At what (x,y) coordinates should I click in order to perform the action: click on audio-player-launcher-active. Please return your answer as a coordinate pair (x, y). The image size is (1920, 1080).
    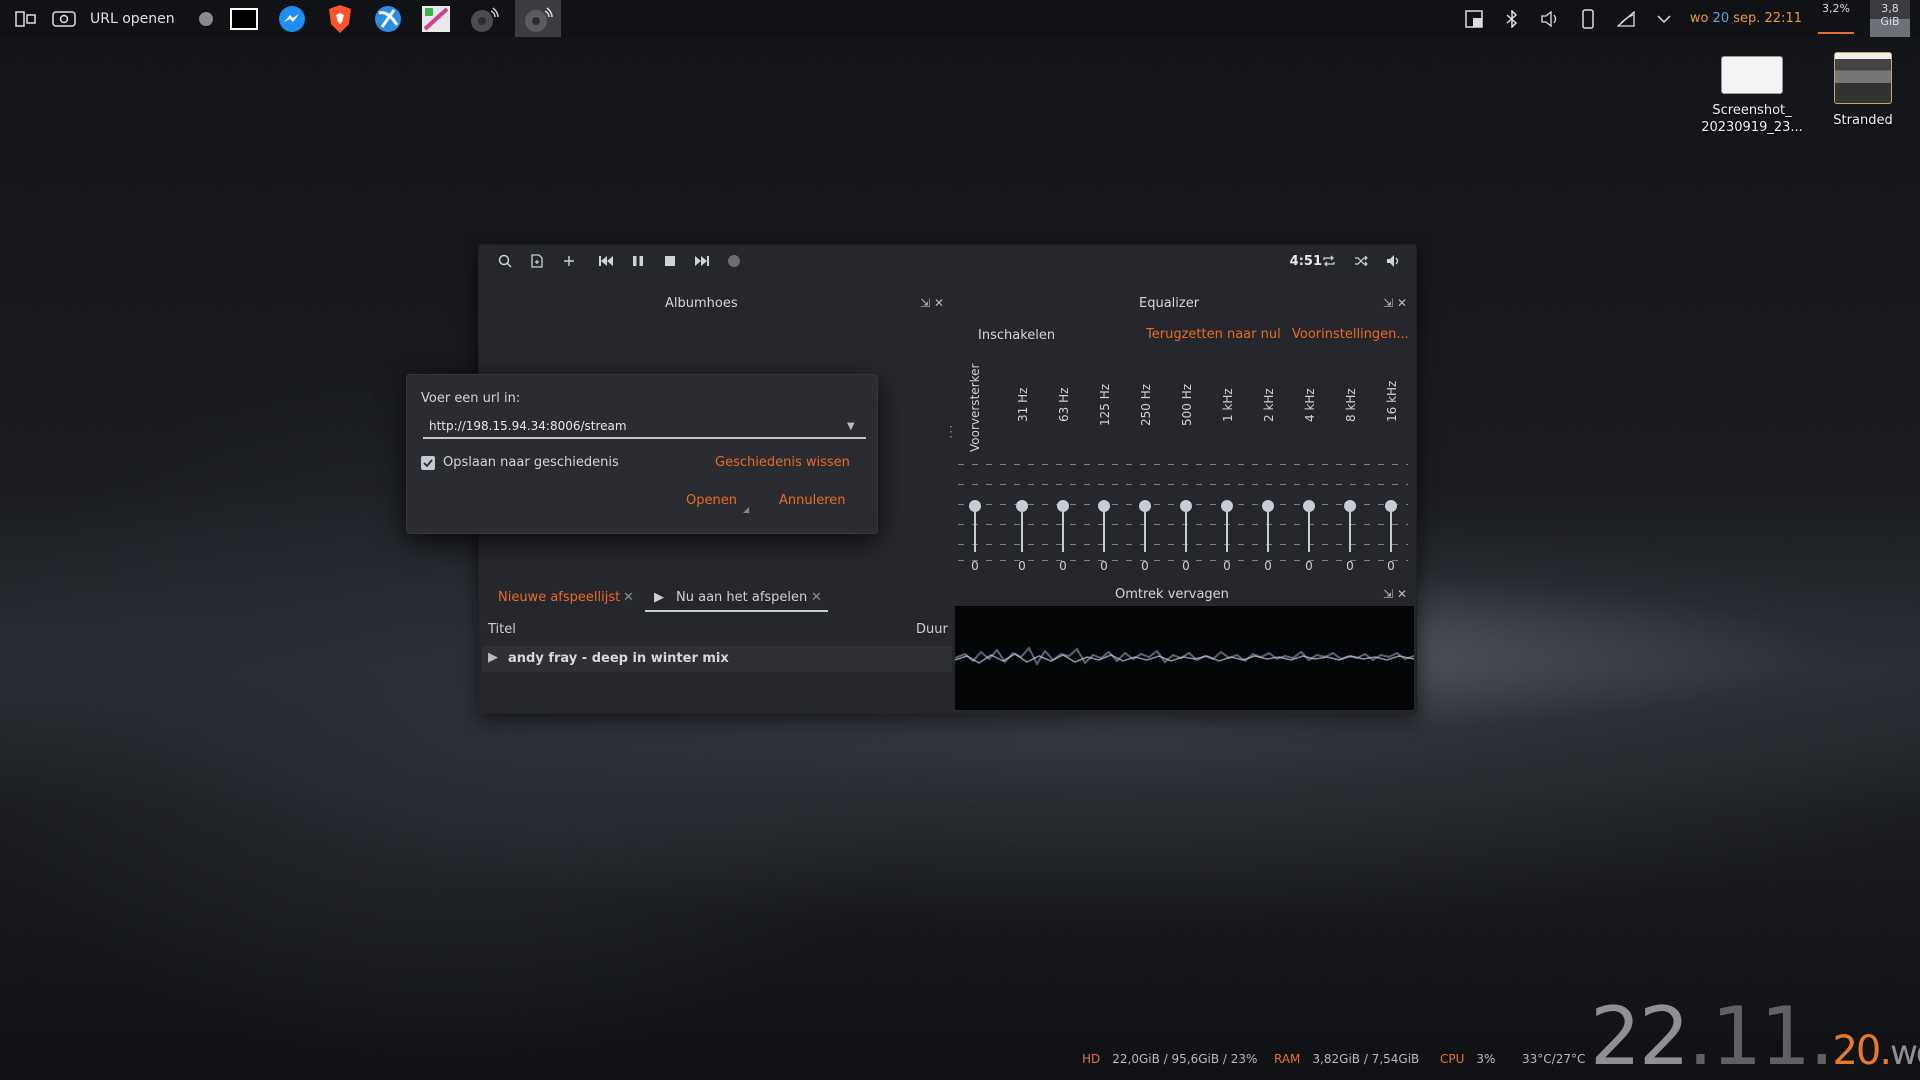
    Looking at the image, I should click on (537, 18).